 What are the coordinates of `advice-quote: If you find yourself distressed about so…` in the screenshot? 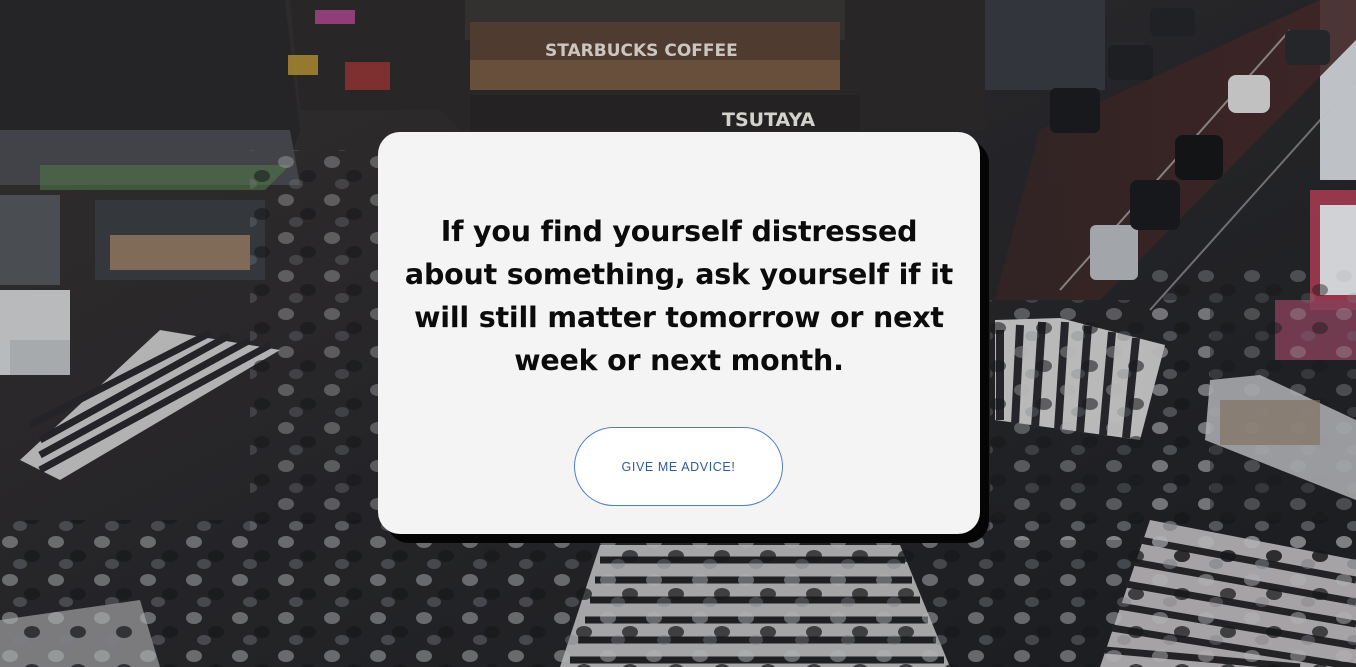 It's located at (679, 296).